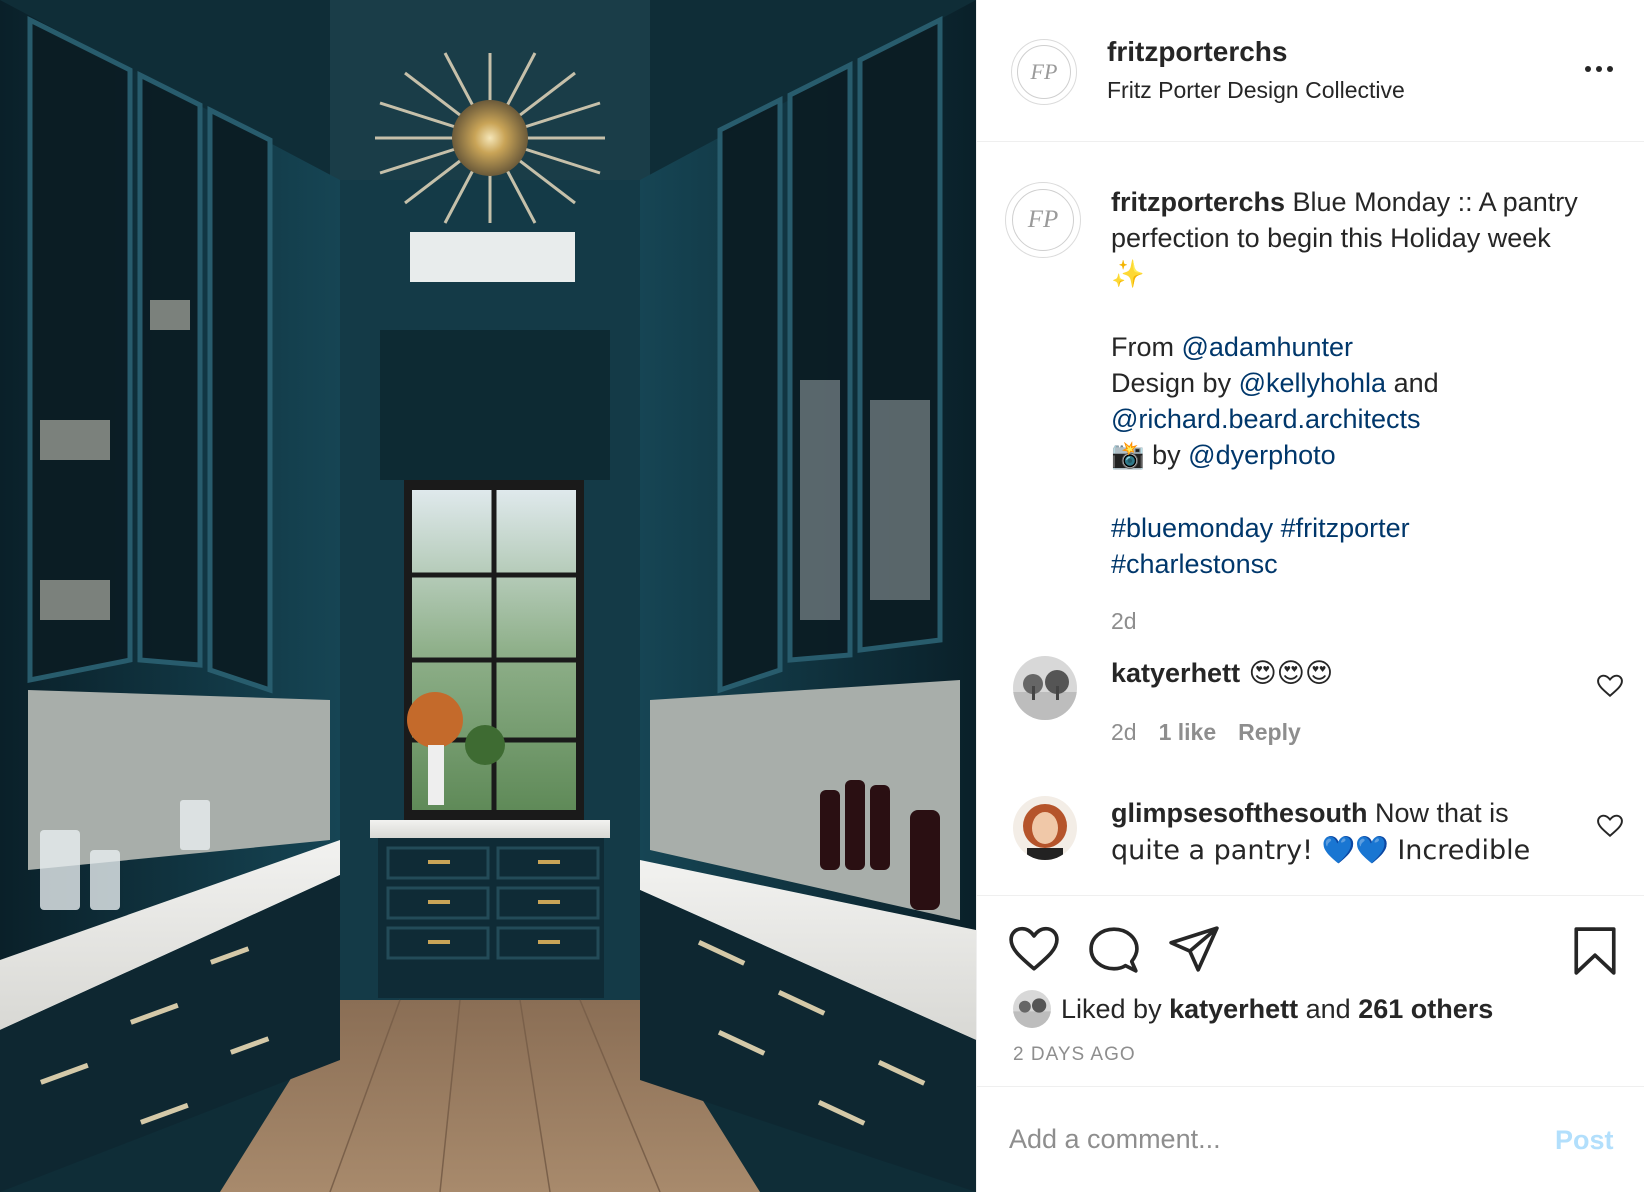 This screenshot has height=1192, width=1644. What do you see at coordinates (1260, 528) in the screenshot?
I see `hashtag-links: #bluemonday #fritzporter` at bounding box center [1260, 528].